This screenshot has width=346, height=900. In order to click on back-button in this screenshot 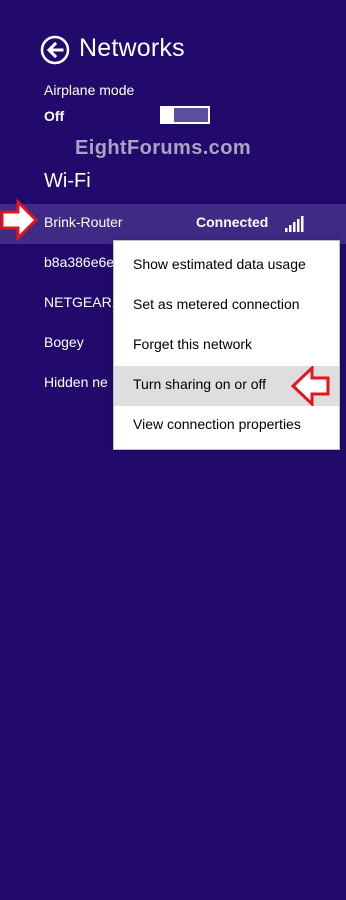, I will do `click(55, 50)`.